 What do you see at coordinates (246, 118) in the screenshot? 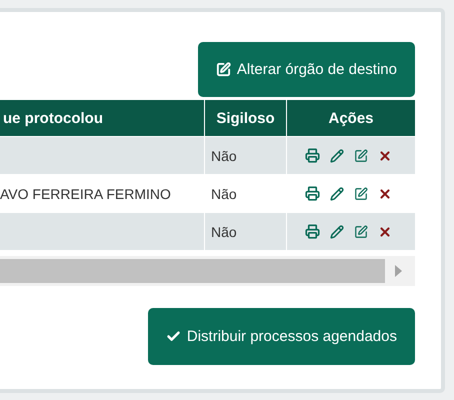
I see `column-header: Sigiloso` at bounding box center [246, 118].